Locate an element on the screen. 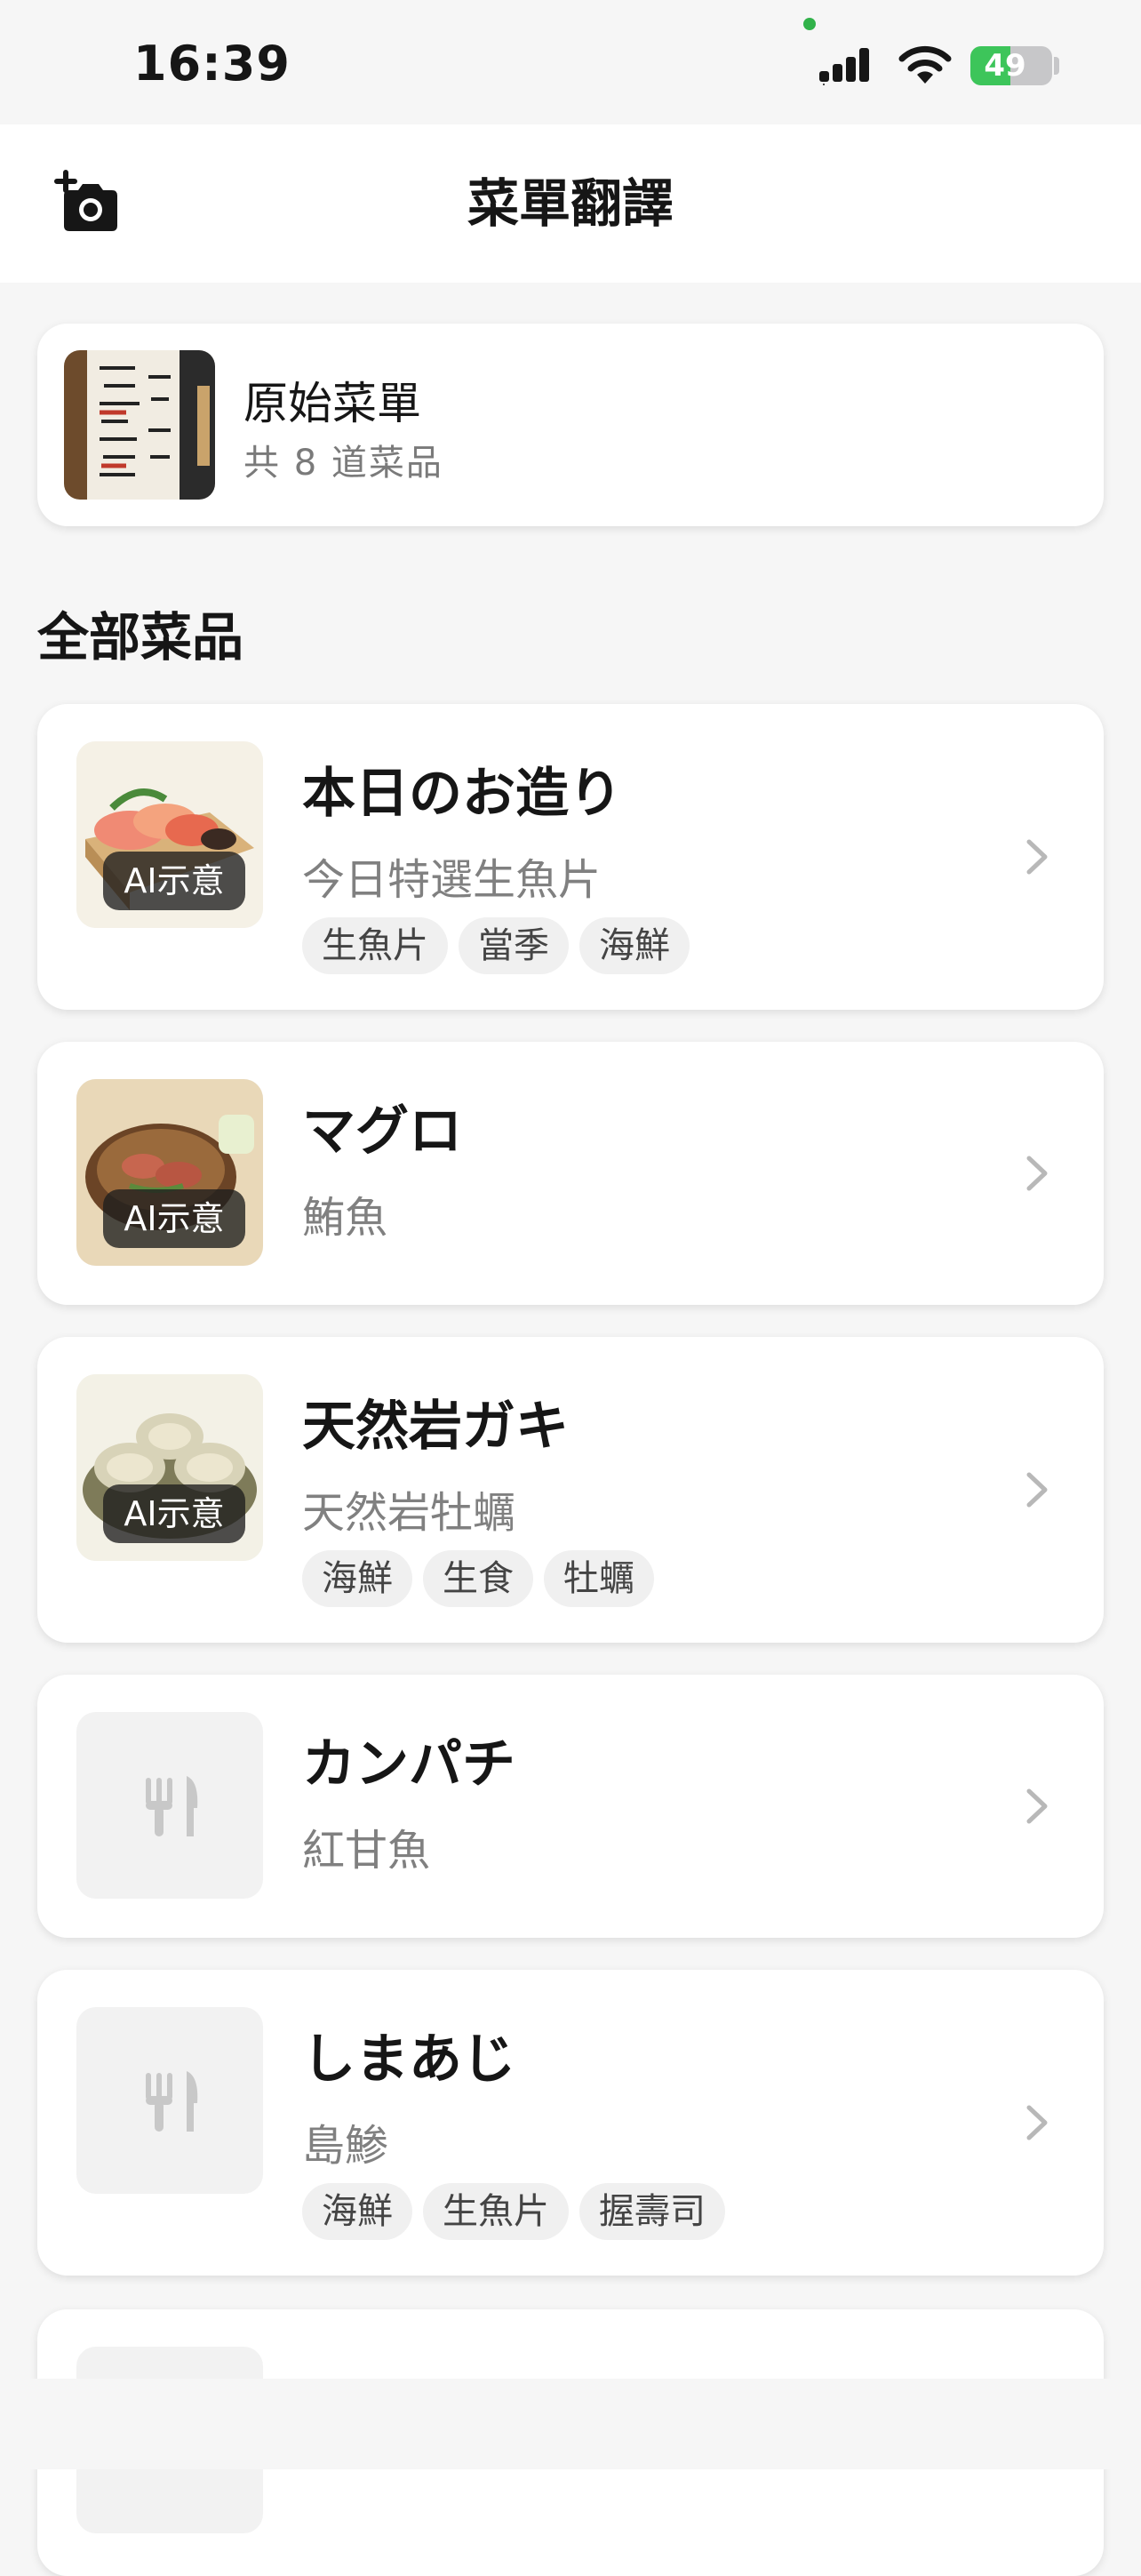 The height and width of the screenshot is (2576, 1141). wifi-icon is located at coordinates (925, 64).